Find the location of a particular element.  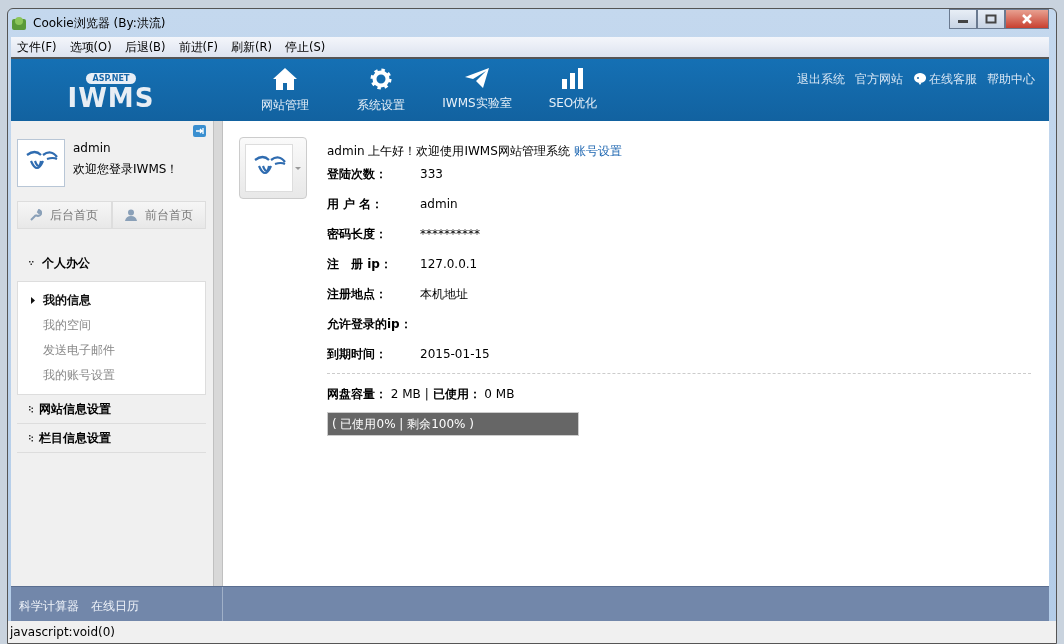

field-label: 用 户 名： is located at coordinates (356, 204).